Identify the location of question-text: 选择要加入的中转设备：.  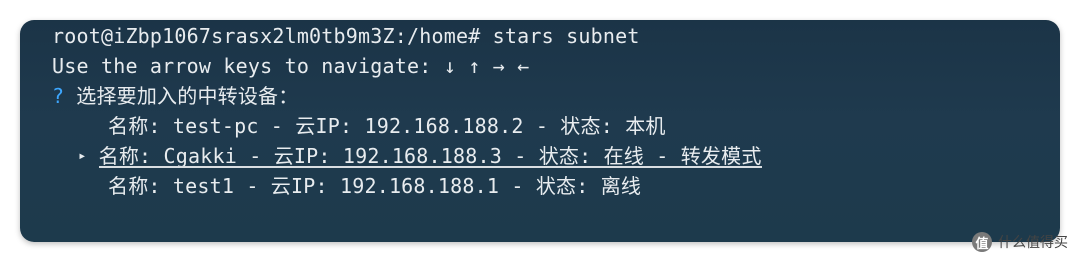
(187, 96).